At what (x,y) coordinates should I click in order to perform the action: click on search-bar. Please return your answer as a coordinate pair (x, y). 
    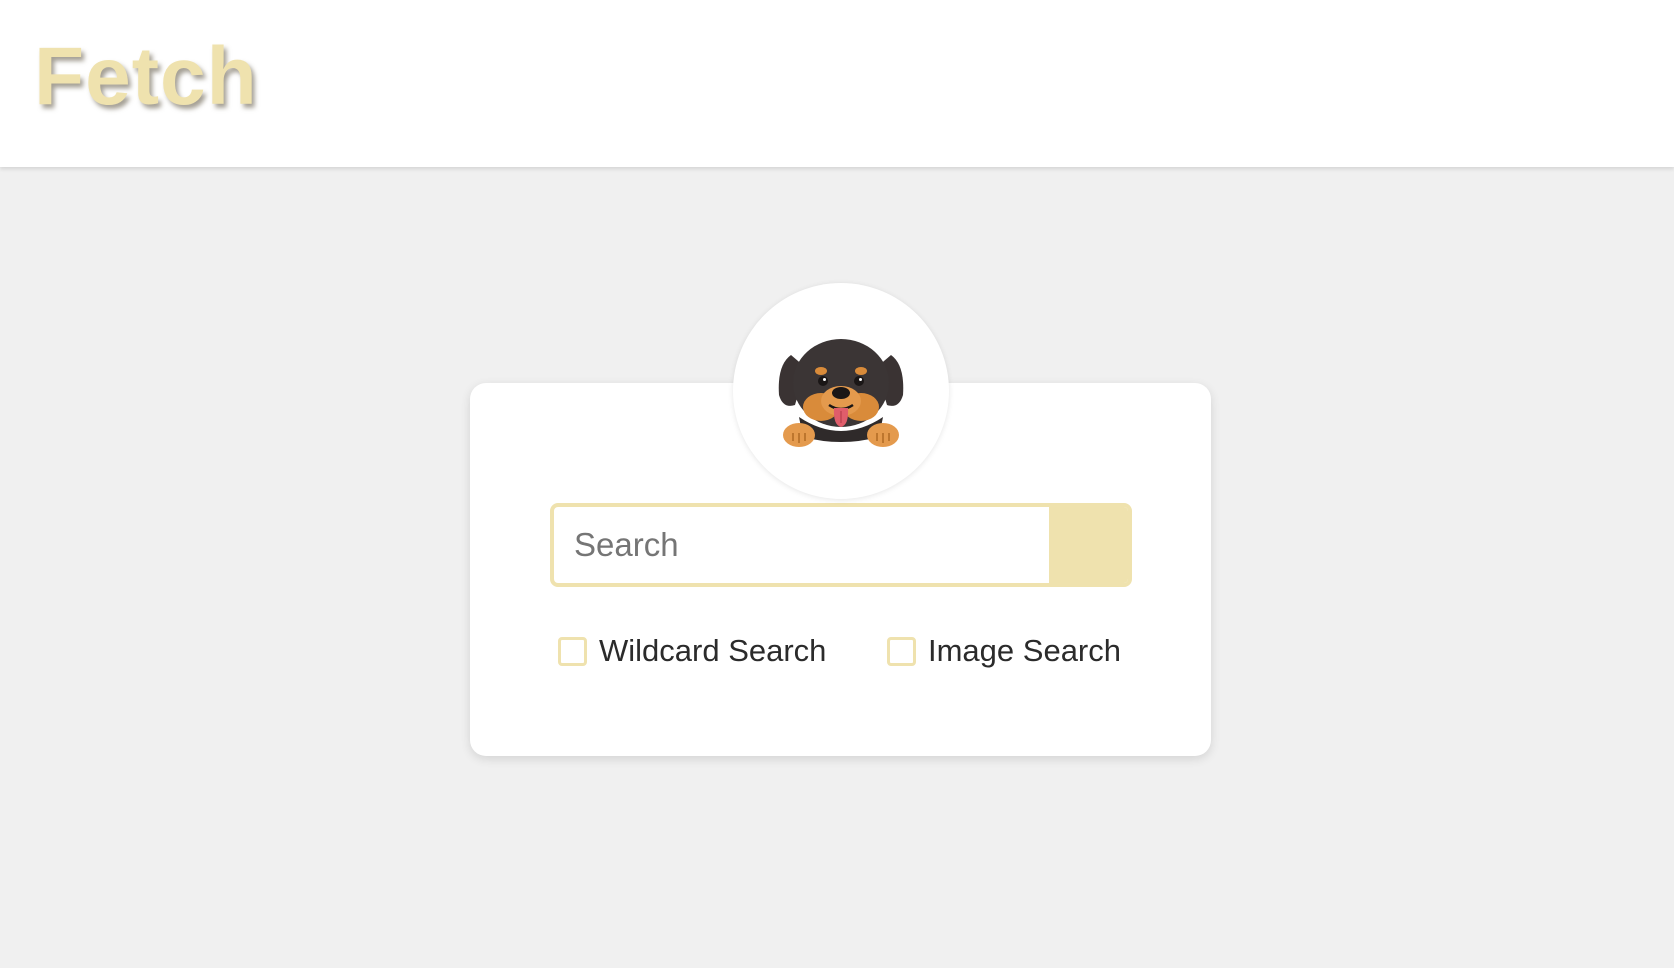
    Looking at the image, I should click on (841, 545).